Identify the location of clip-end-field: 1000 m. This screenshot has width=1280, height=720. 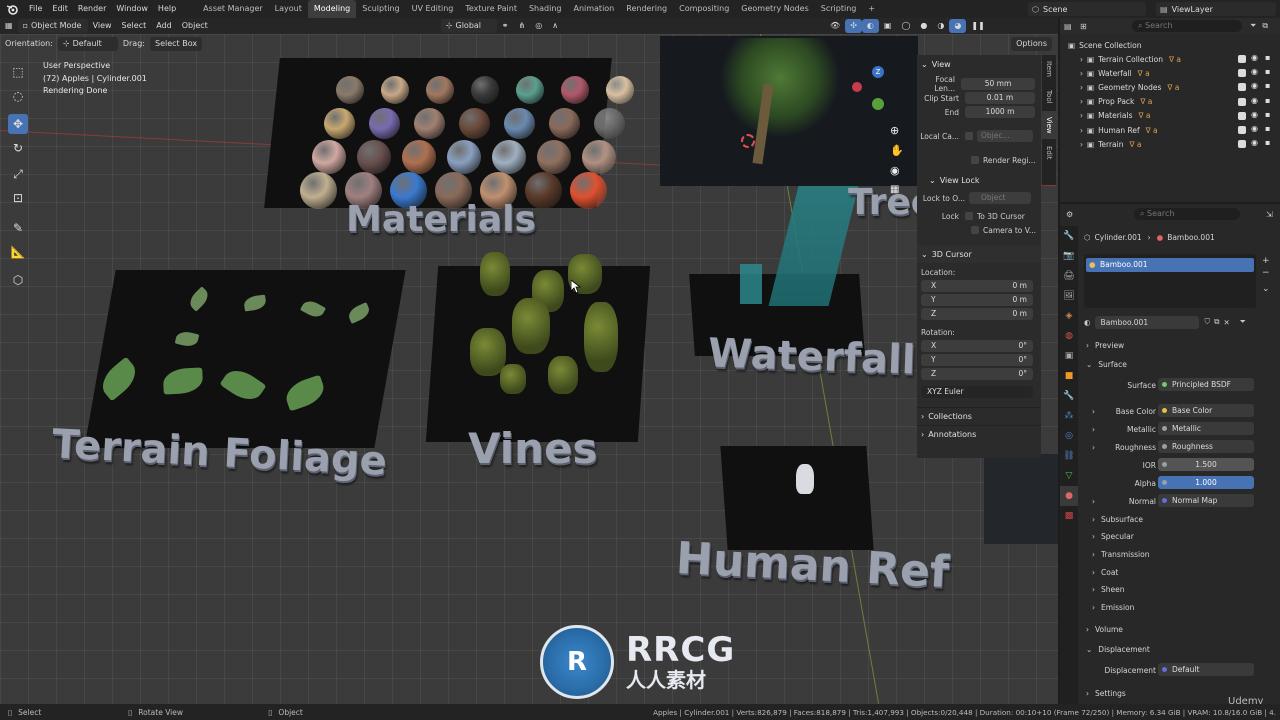
(1000, 112).